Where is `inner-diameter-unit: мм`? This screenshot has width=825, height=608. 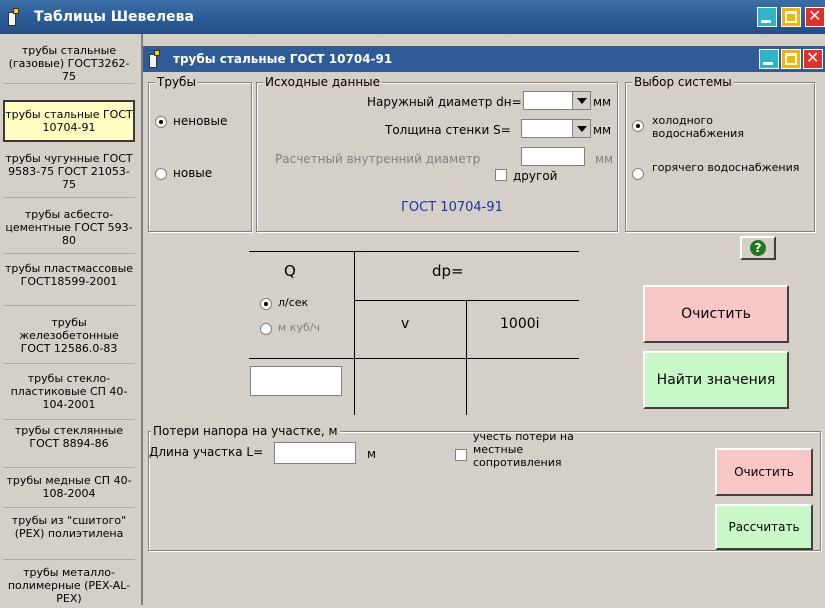
inner-diameter-unit: мм is located at coordinates (604, 159).